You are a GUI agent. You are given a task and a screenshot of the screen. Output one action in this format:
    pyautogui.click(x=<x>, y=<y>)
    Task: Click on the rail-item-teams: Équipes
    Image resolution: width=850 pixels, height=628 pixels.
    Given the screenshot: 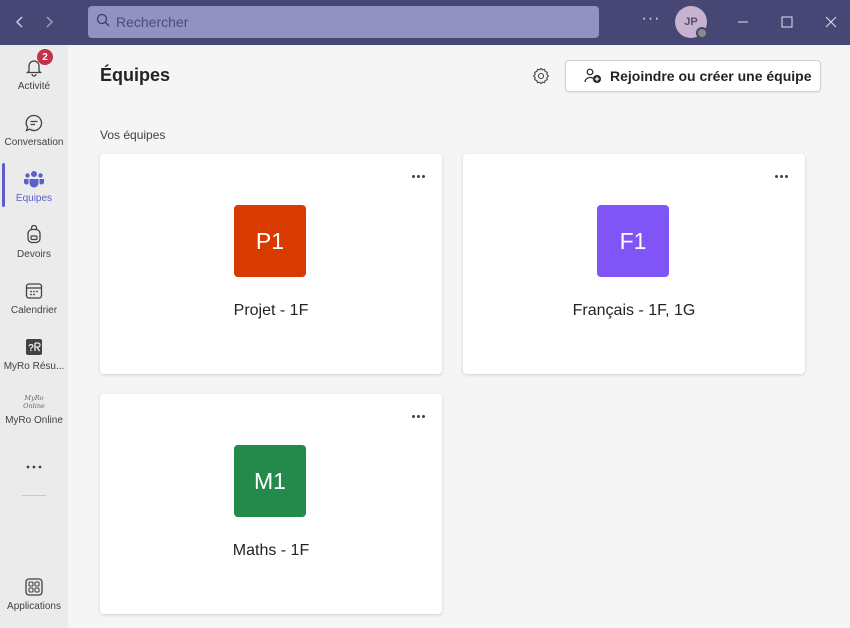 What is the action you would take?
    pyautogui.click(x=34, y=185)
    